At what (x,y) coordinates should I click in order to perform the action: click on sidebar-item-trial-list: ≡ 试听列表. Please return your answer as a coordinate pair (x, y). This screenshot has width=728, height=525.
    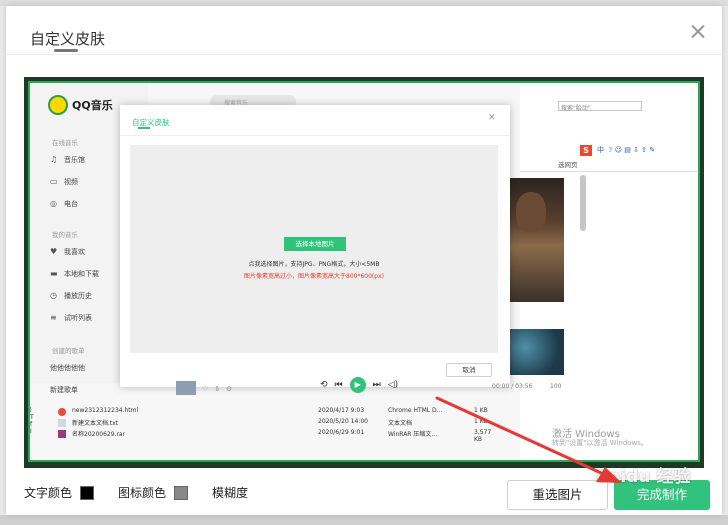
    Looking at the image, I should click on (71, 318).